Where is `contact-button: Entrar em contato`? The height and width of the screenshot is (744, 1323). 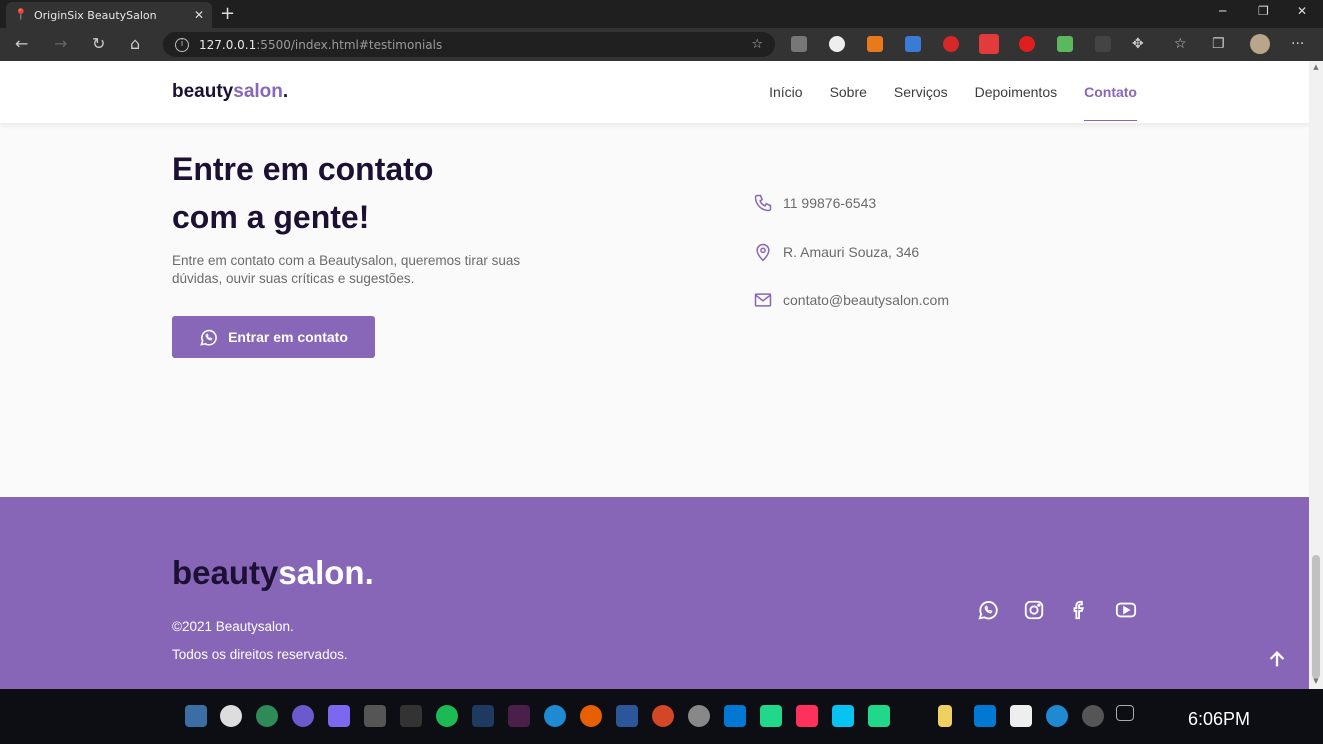 contact-button: Entrar em contato is located at coordinates (273, 337).